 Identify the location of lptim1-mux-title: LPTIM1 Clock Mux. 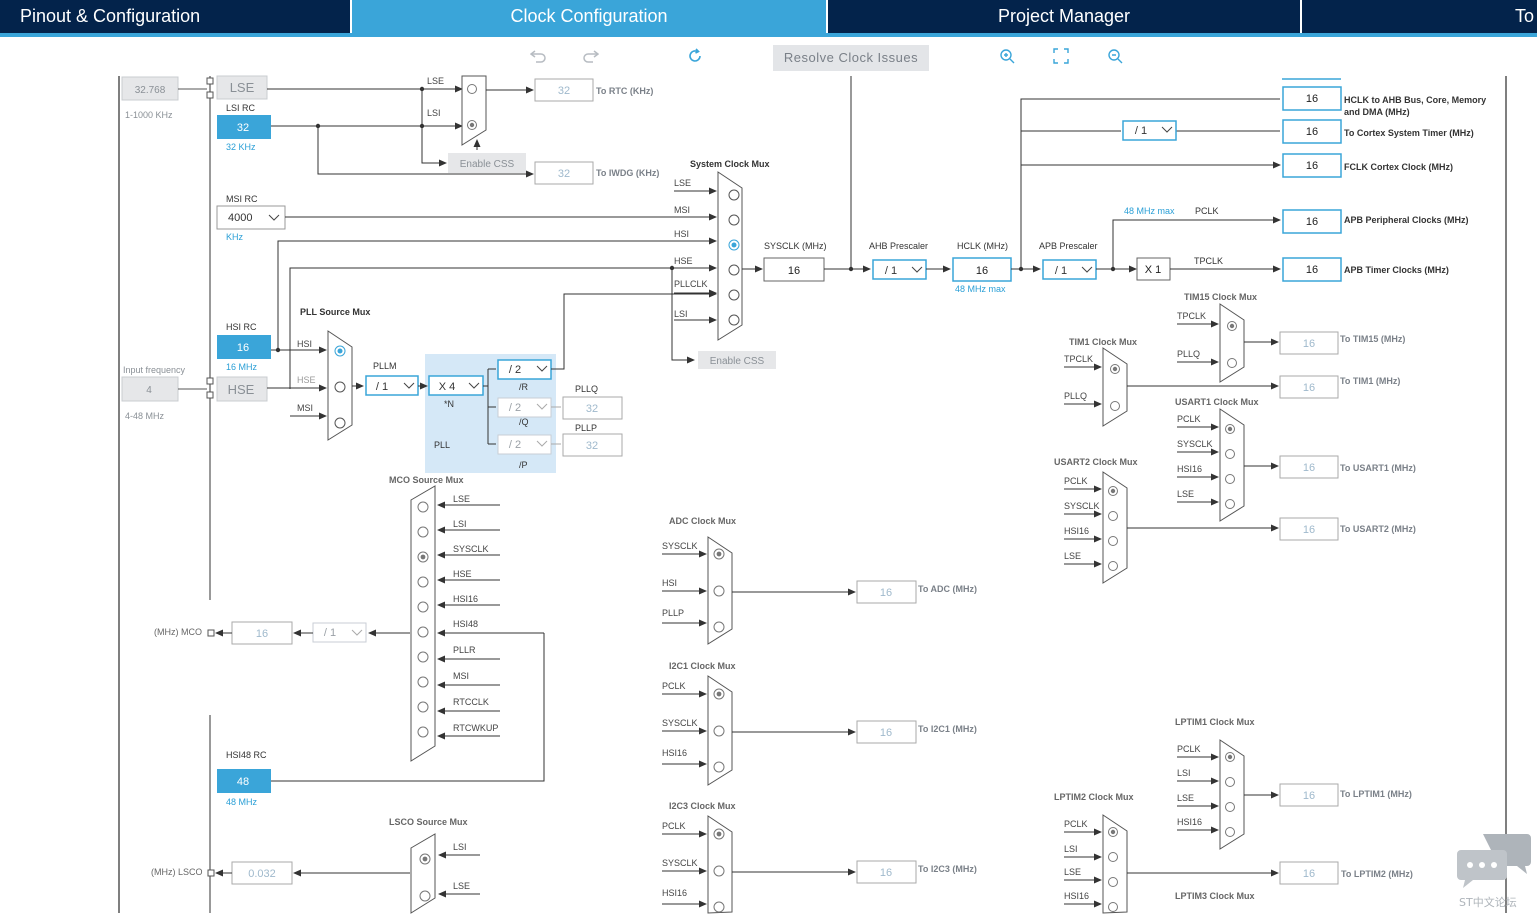
(1215, 722).